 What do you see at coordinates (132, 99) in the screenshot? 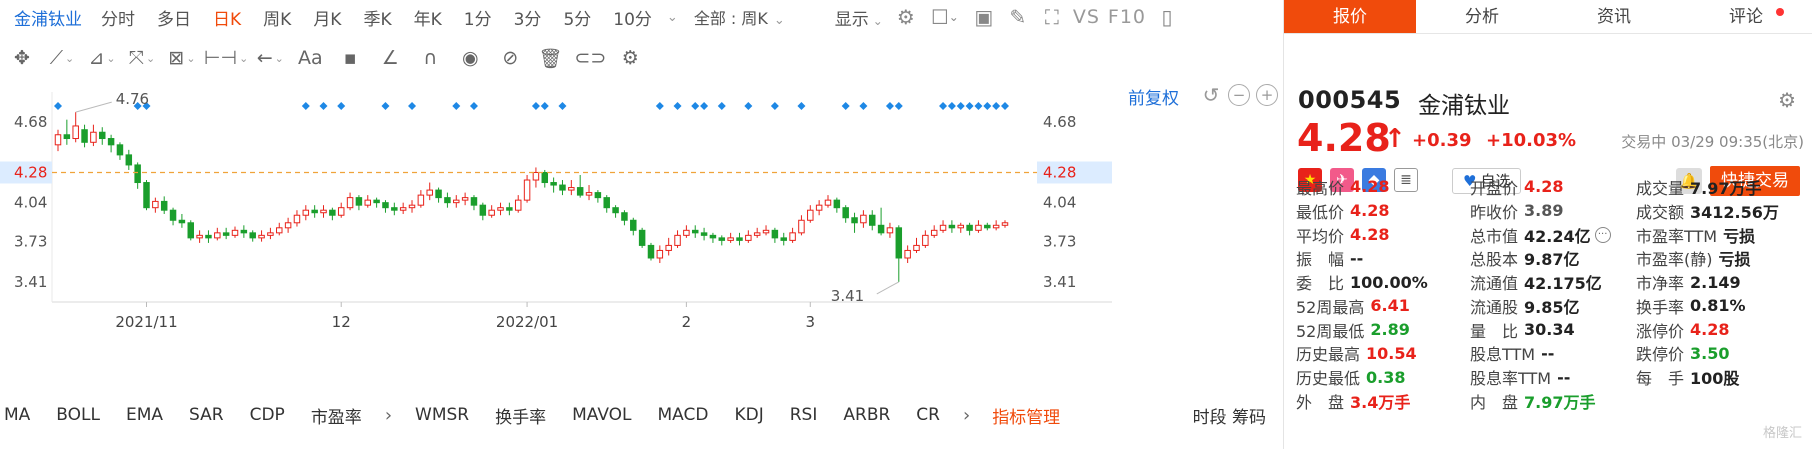
I see `max-price-label: 4.76` at bounding box center [132, 99].